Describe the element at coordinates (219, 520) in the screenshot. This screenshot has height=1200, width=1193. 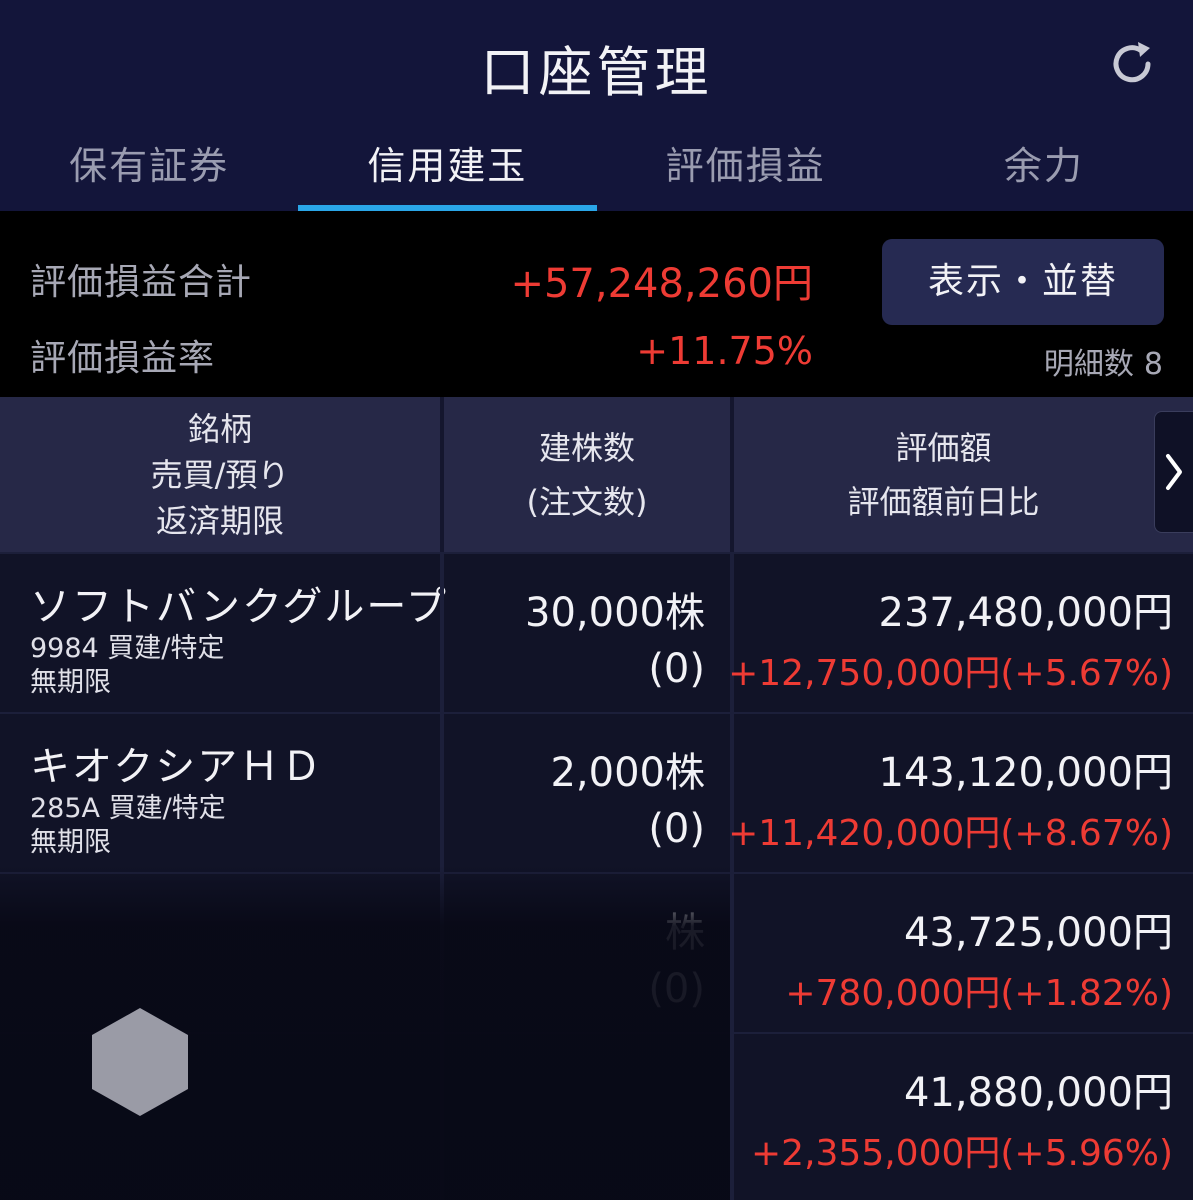
I see `column-issue-line3: 返済期限` at that location.